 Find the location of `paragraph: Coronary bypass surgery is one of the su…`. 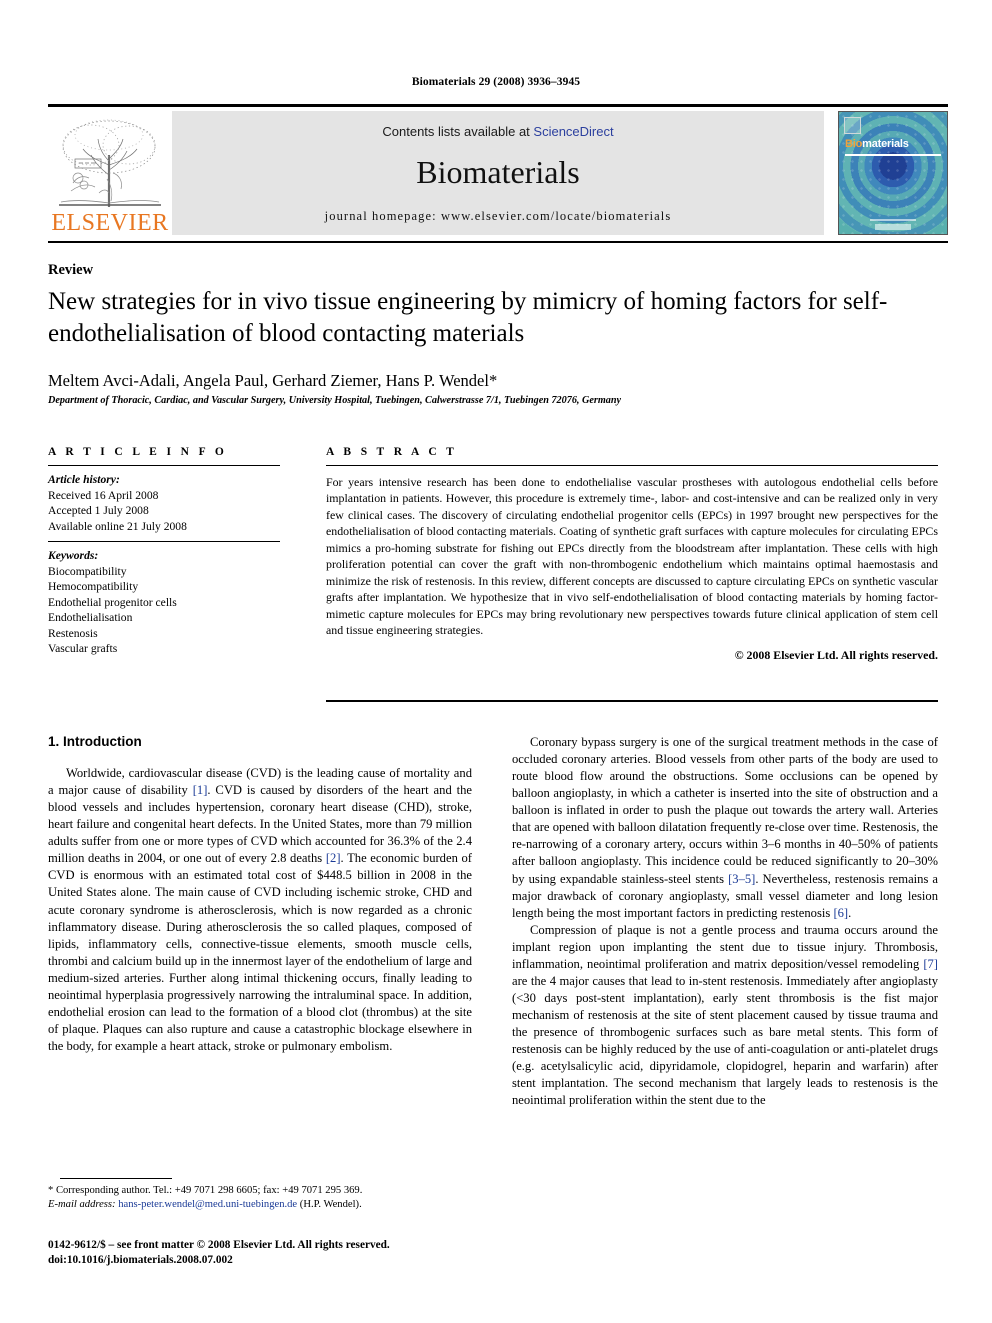

paragraph: Coronary bypass surgery is one of the su… is located at coordinates (725, 827).